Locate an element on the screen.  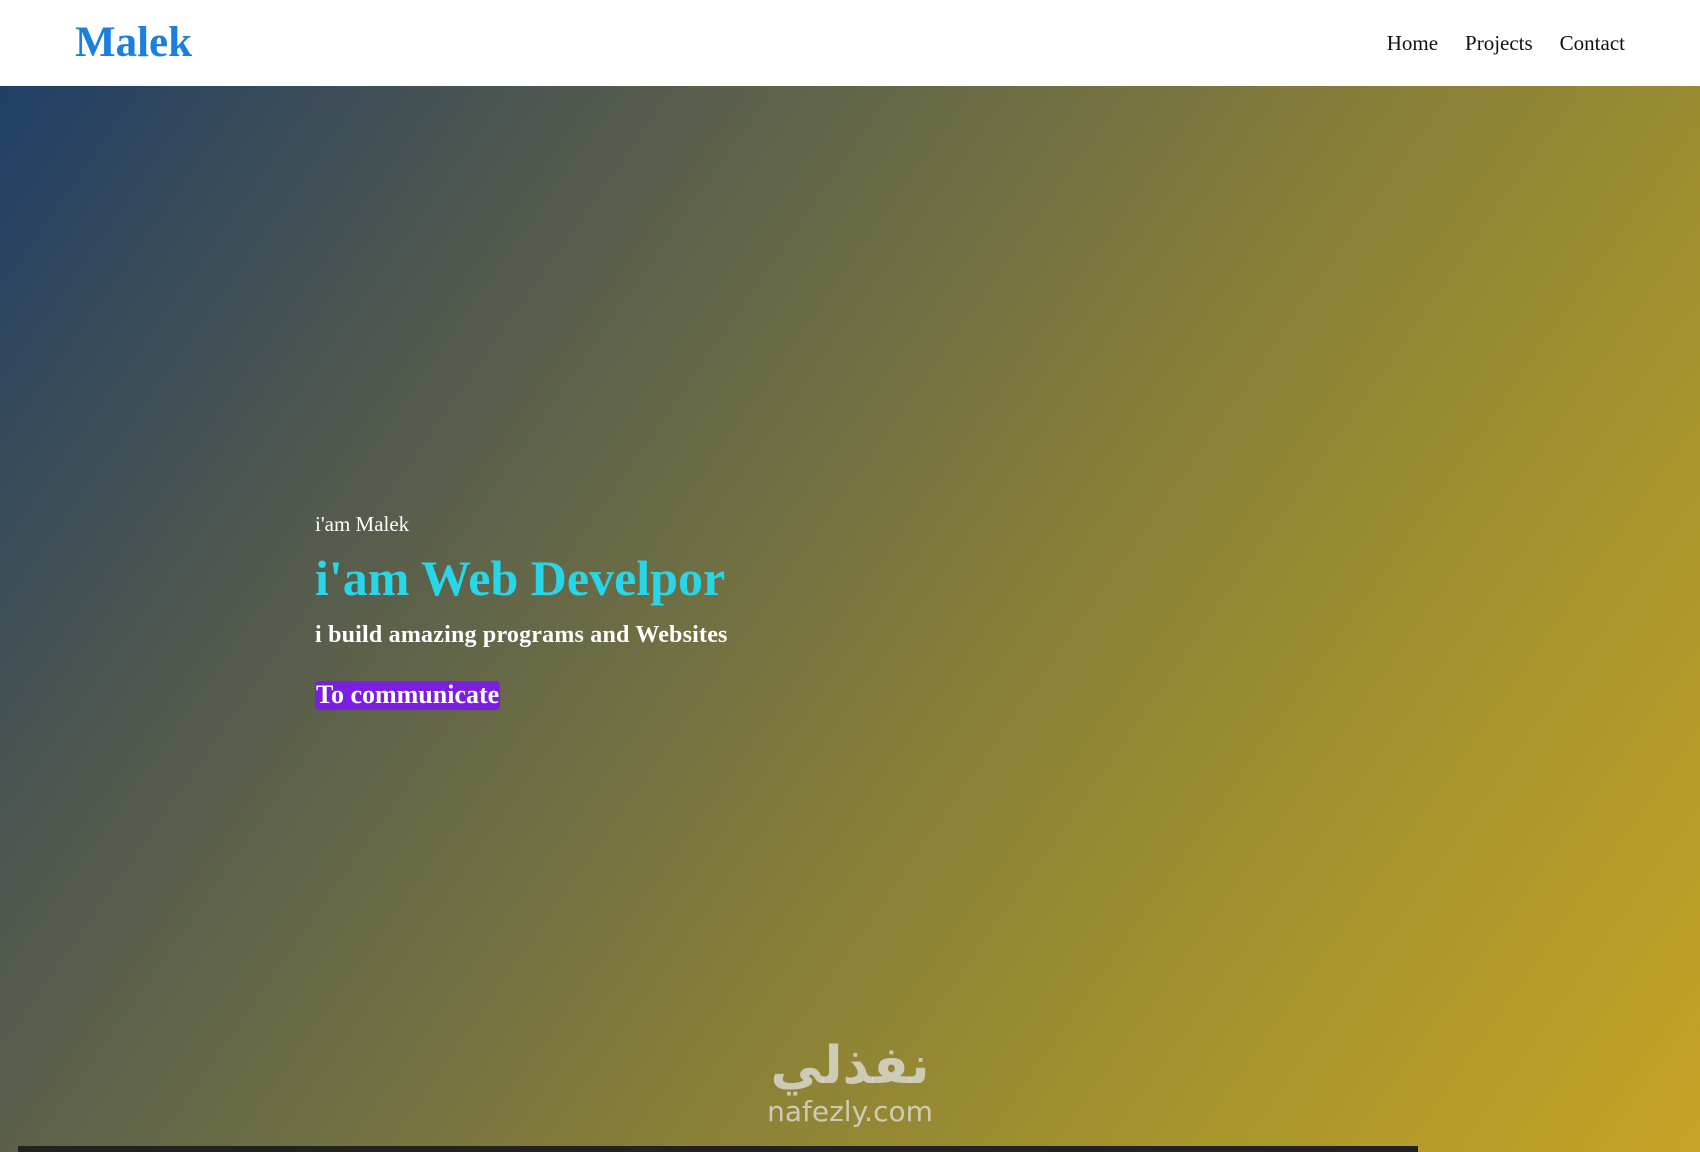
nav-link-projects: Projects is located at coordinates (1499, 43).